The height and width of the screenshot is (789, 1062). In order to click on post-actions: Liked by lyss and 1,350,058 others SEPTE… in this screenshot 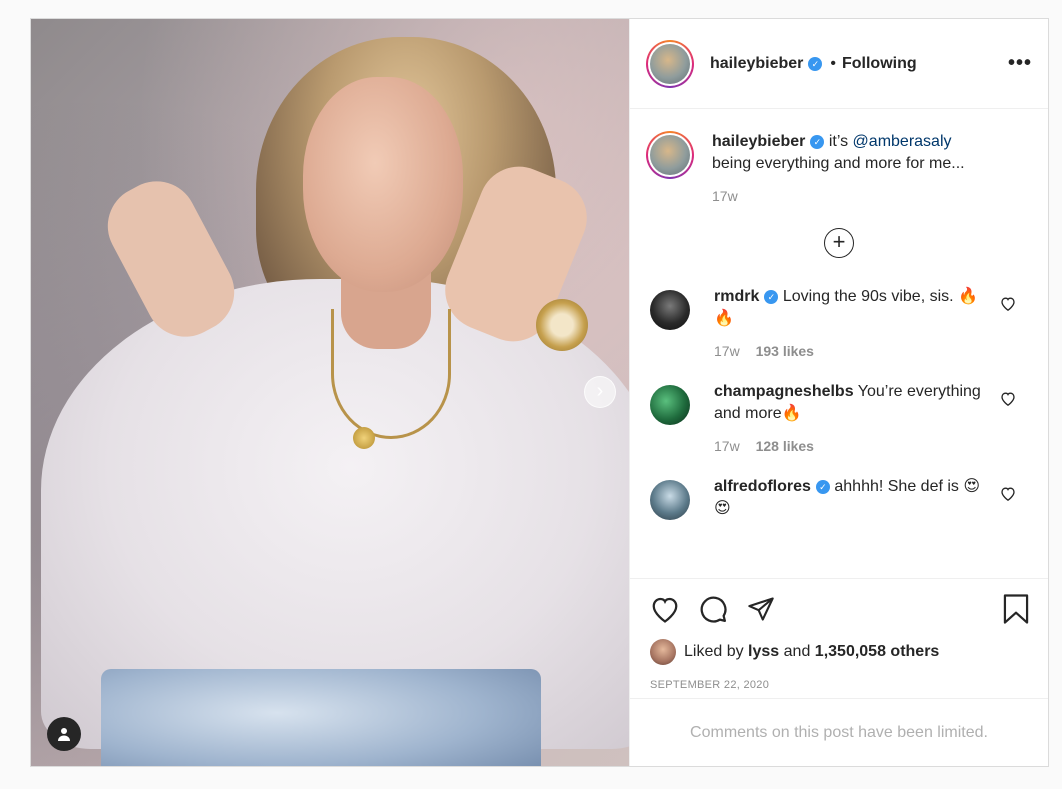, I will do `click(839, 638)`.